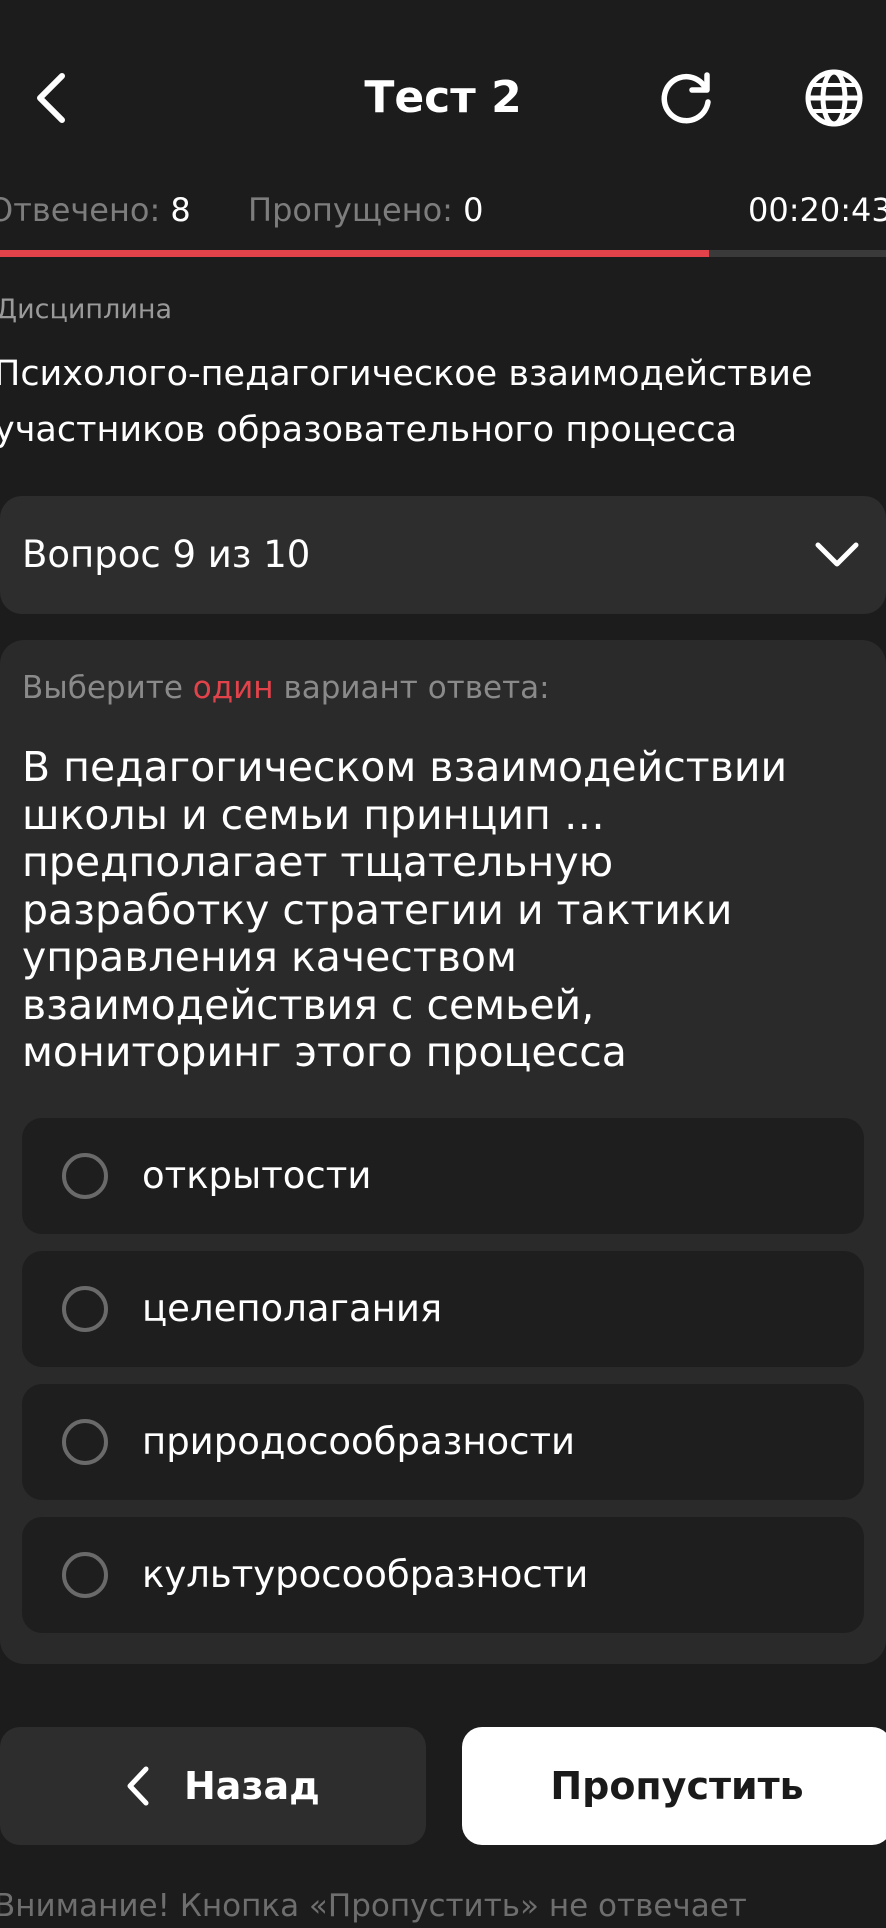 The height and width of the screenshot is (1928, 886). I want to click on page-title: Тест 2, so click(443, 97).